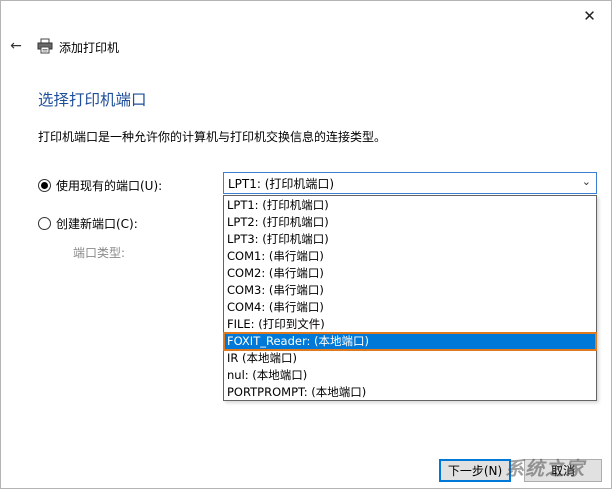 Image resolution: width=612 pixels, height=489 pixels. Describe the element at coordinates (544, 468) in the screenshot. I see `watermark: 系统之家` at that location.